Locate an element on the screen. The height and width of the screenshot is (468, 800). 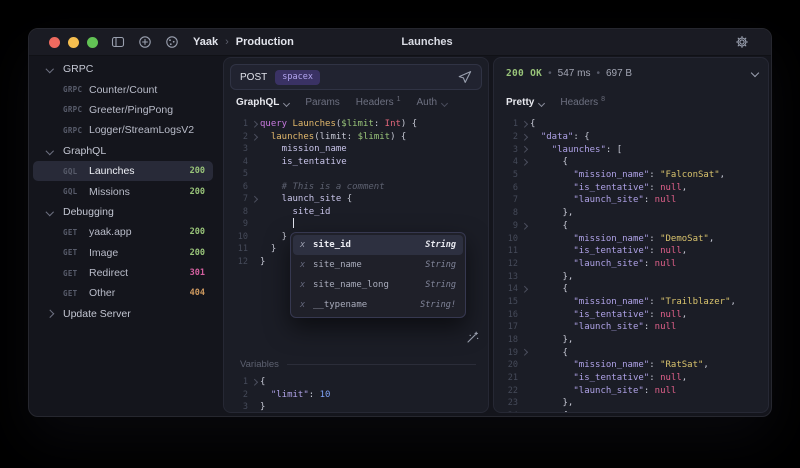
sidebar-item-yaak-app: GET yaak.app 200 is located at coordinates (123, 232).